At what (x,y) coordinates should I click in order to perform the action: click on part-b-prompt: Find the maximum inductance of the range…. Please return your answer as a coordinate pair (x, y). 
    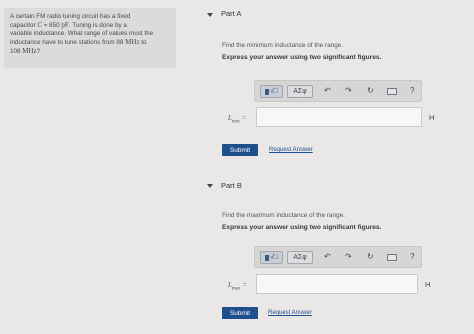
    Looking at the image, I should click on (283, 215).